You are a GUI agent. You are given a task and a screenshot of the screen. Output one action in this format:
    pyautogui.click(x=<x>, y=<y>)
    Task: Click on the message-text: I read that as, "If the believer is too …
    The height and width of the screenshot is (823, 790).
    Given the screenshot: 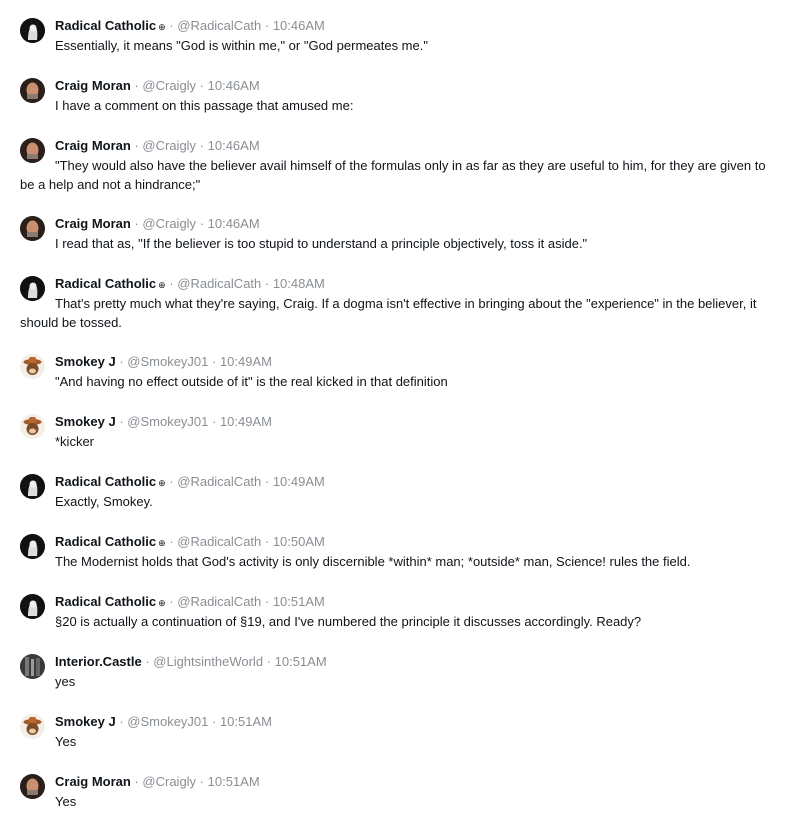 What is the action you would take?
    pyautogui.click(x=321, y=243)
    